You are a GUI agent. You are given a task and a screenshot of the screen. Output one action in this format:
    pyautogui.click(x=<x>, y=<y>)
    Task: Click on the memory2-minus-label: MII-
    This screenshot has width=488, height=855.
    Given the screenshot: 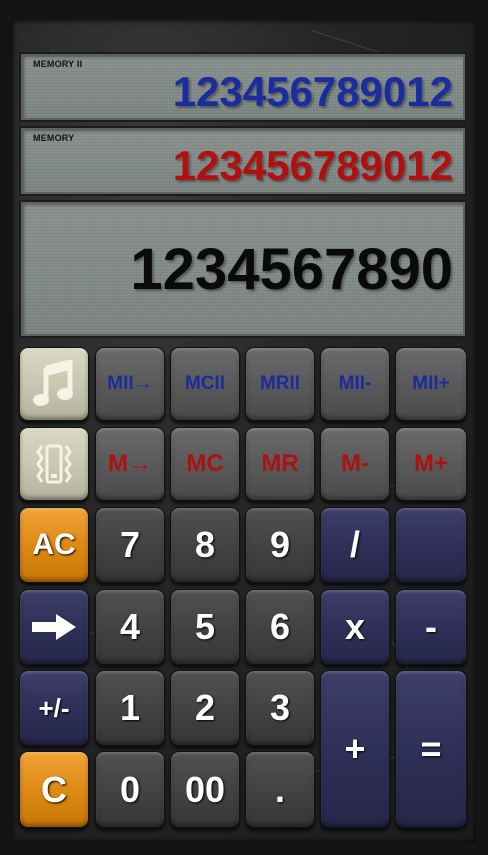 What is the action you would take?
    pyautogui.click(x=355, y=383)
    